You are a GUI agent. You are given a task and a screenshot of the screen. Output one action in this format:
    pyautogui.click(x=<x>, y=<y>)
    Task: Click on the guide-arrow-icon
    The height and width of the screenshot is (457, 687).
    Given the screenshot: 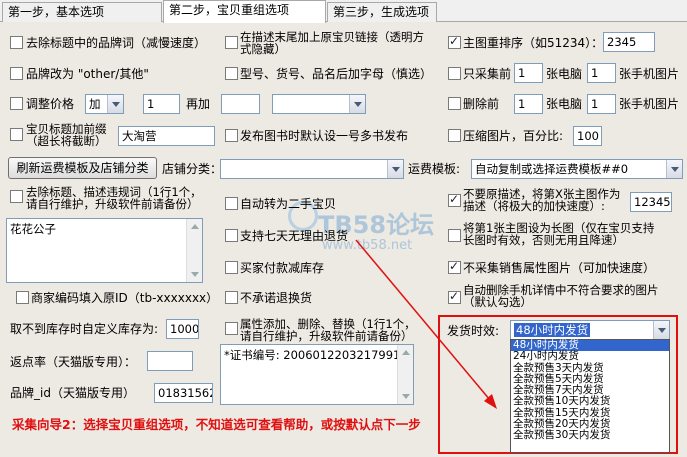 What is the action you would take?
    pyautogui.click(x=426, y=324)
    